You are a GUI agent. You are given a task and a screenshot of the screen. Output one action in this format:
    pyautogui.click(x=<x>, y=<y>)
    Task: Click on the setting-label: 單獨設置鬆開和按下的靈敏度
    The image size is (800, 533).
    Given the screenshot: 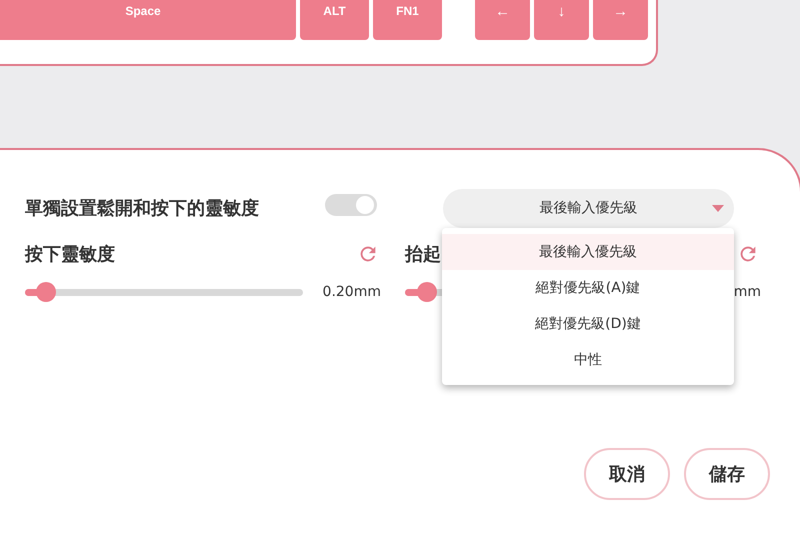 What is the action you would take?
    pyautogui.click(x=142, y=208)
    